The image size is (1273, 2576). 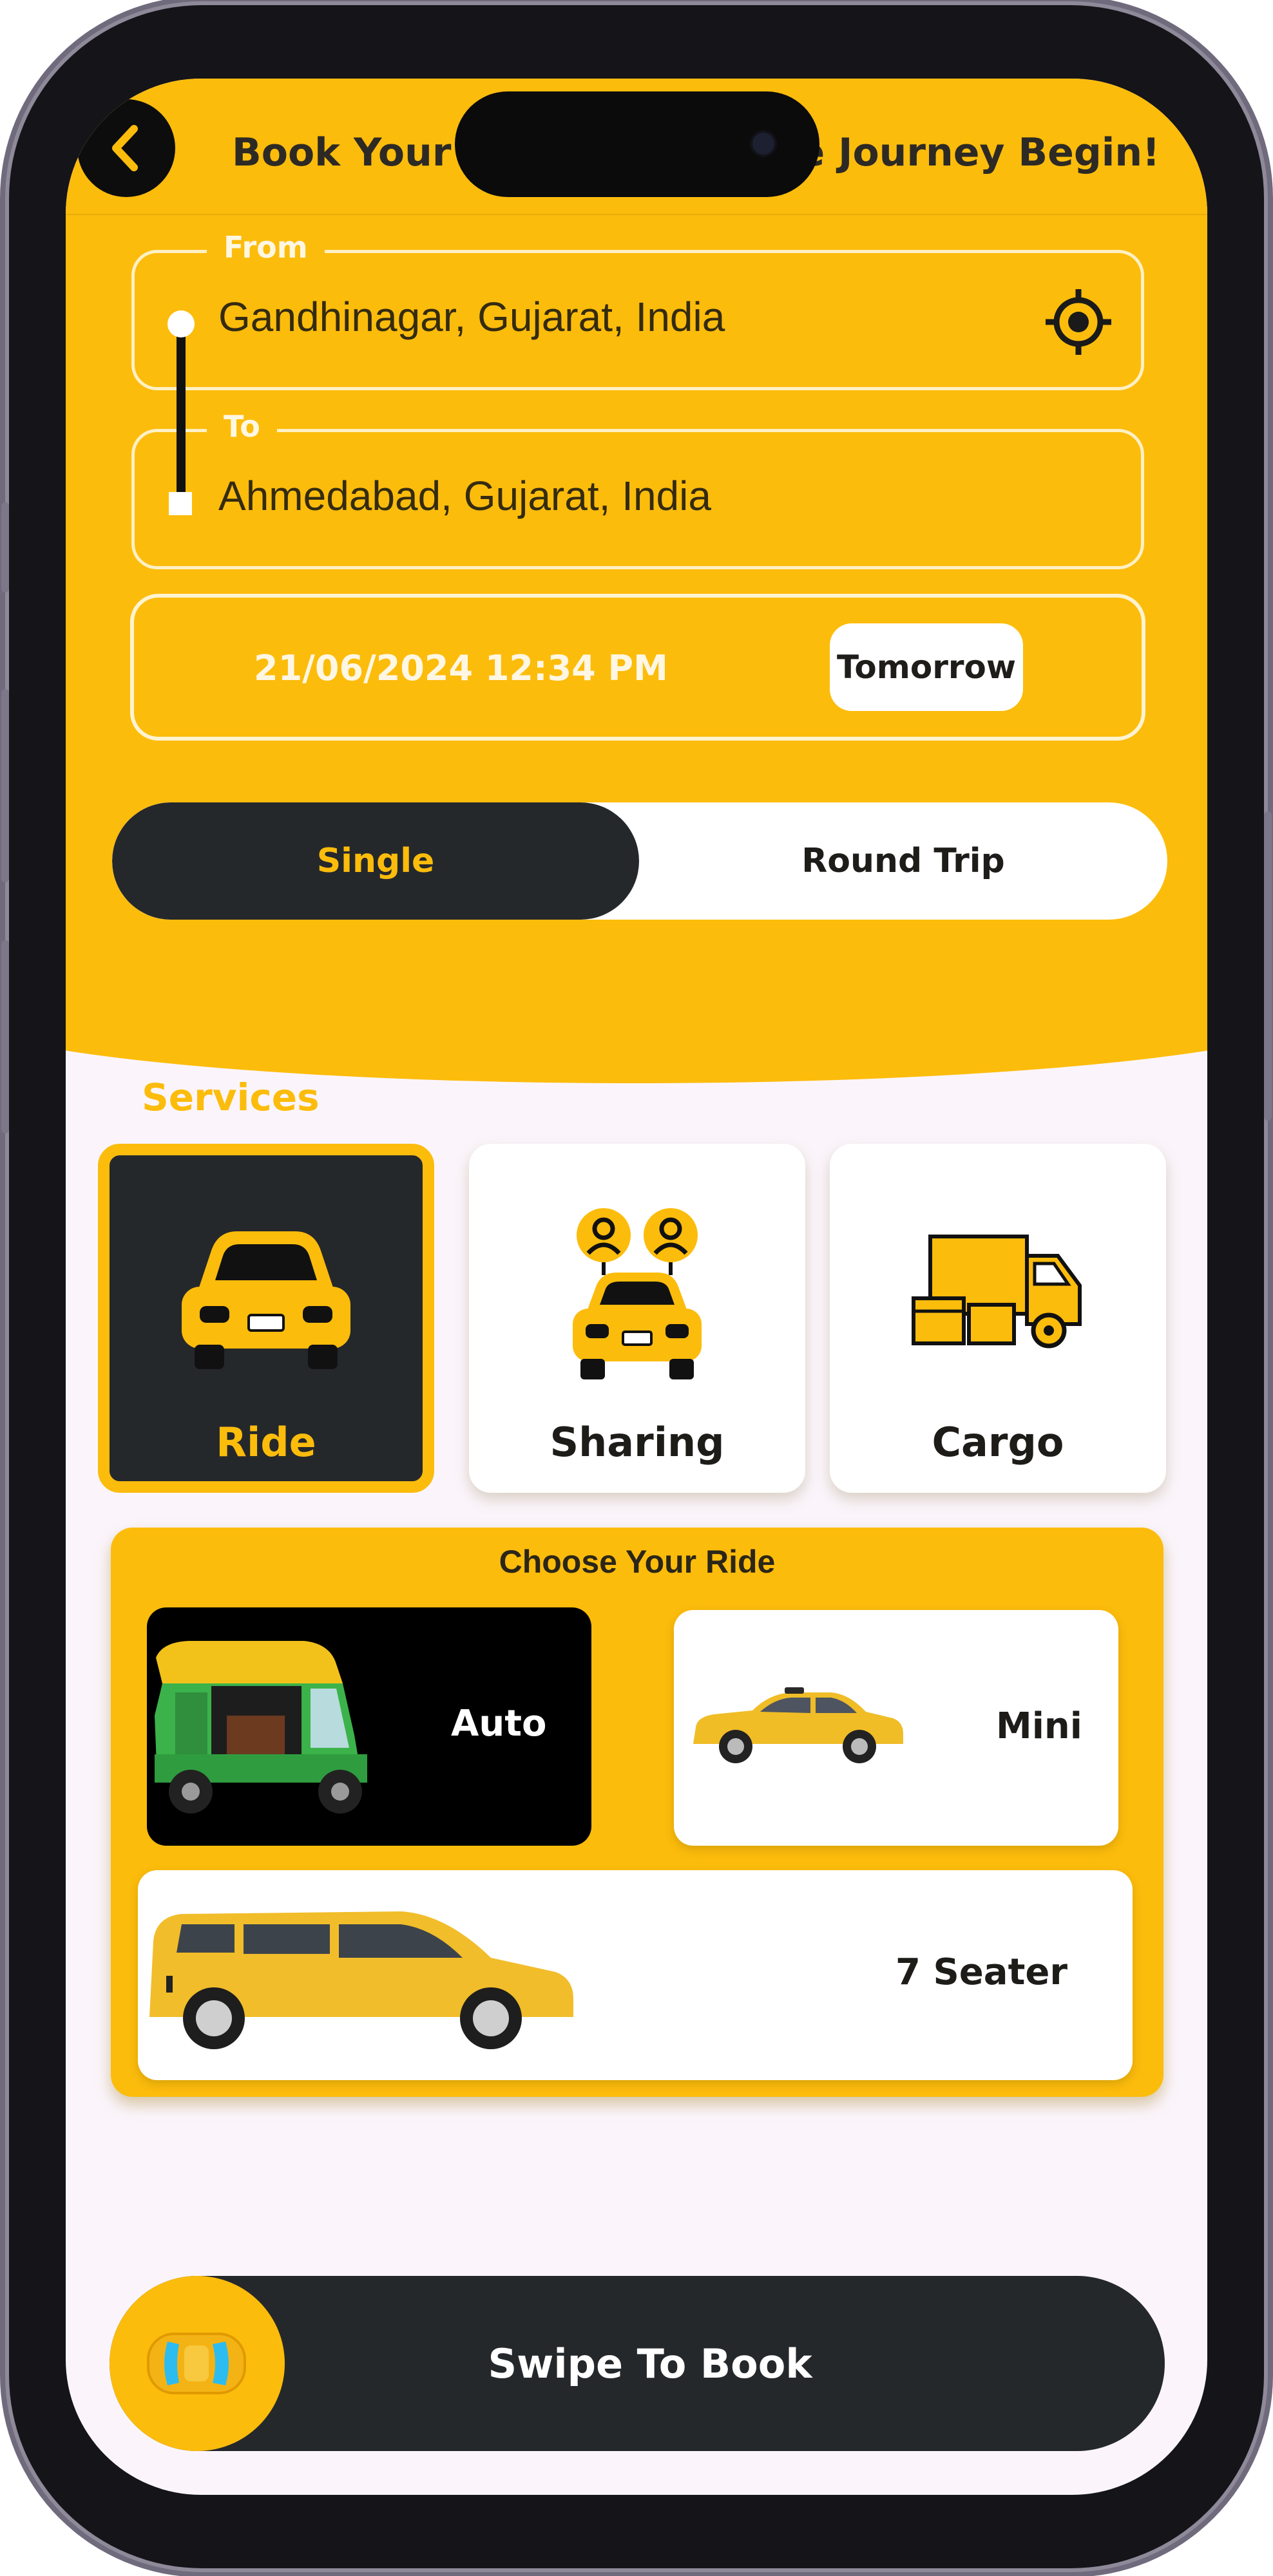 What do you see at coordinates (266, 1442) in the screenshot?
I see `service-label-ride: Ride` at bounding box center [266, 1442].